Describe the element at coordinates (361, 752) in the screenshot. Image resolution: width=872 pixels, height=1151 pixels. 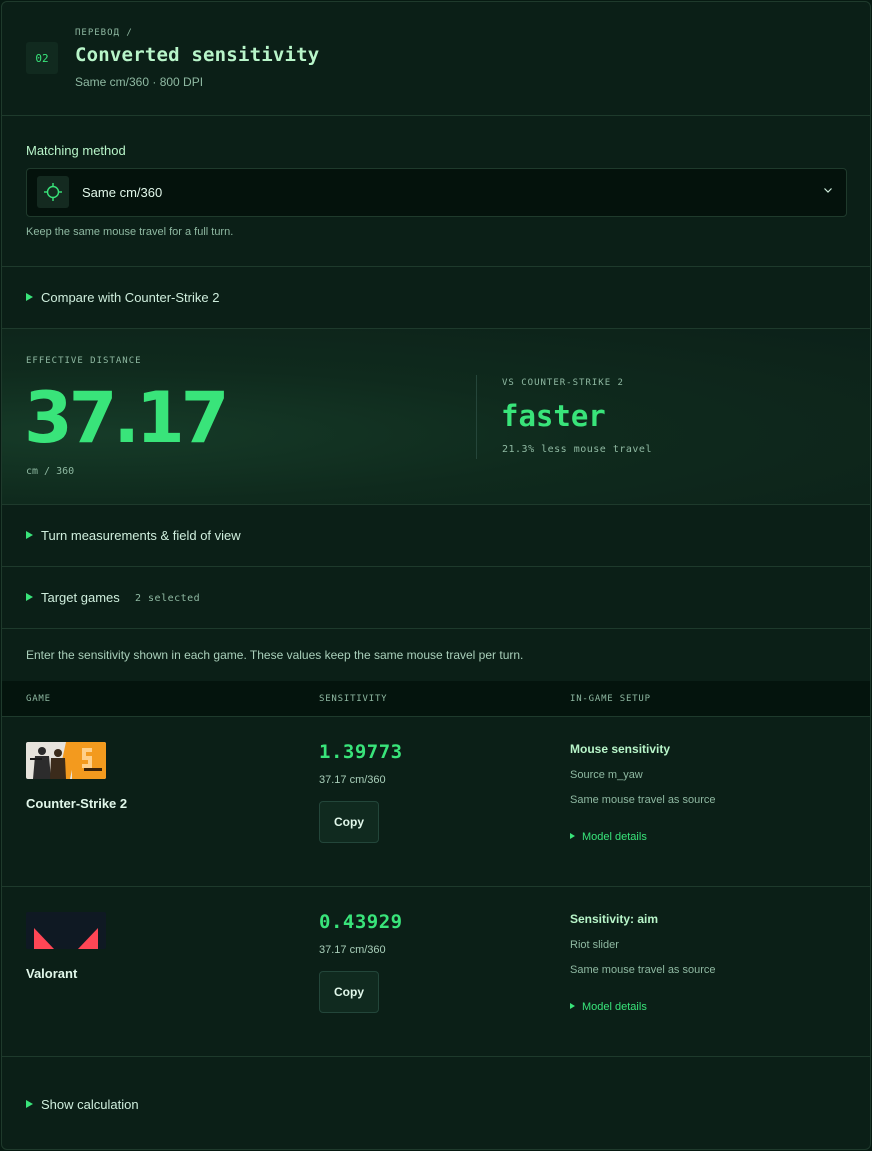
I see `sensitivity-value: 1.39773` at that location.